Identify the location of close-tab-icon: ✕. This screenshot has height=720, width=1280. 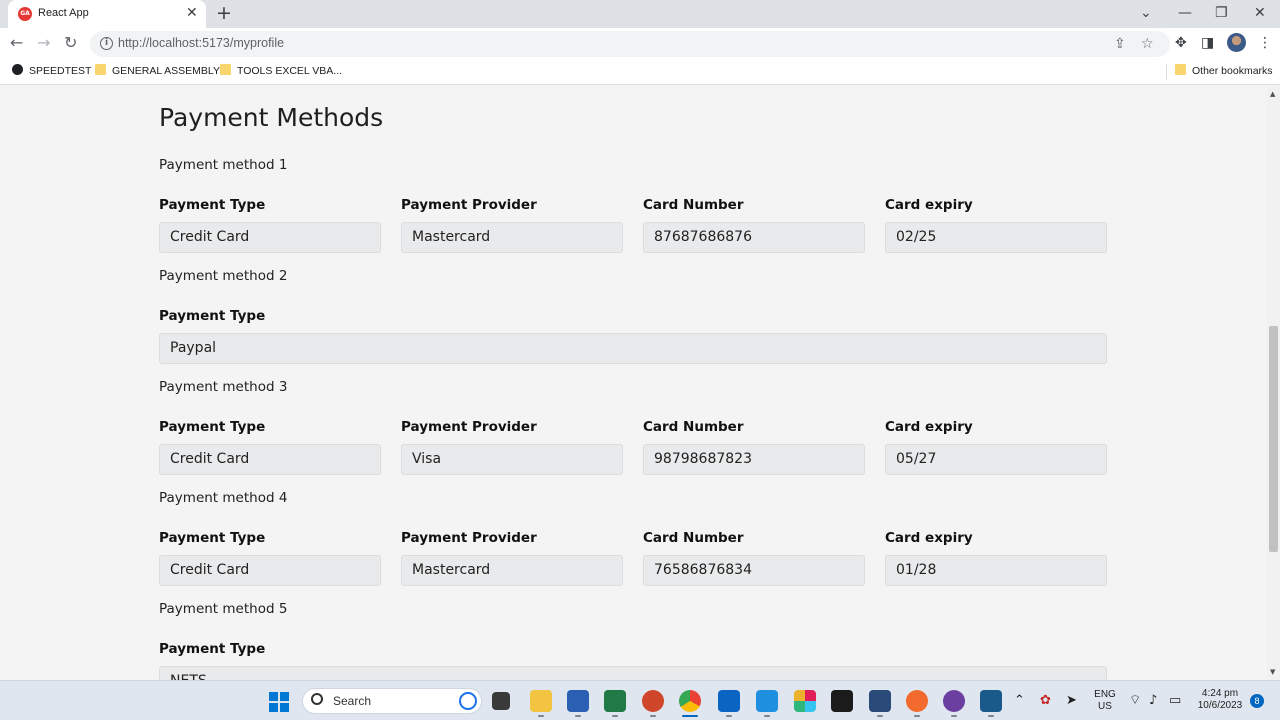
(192, 13).